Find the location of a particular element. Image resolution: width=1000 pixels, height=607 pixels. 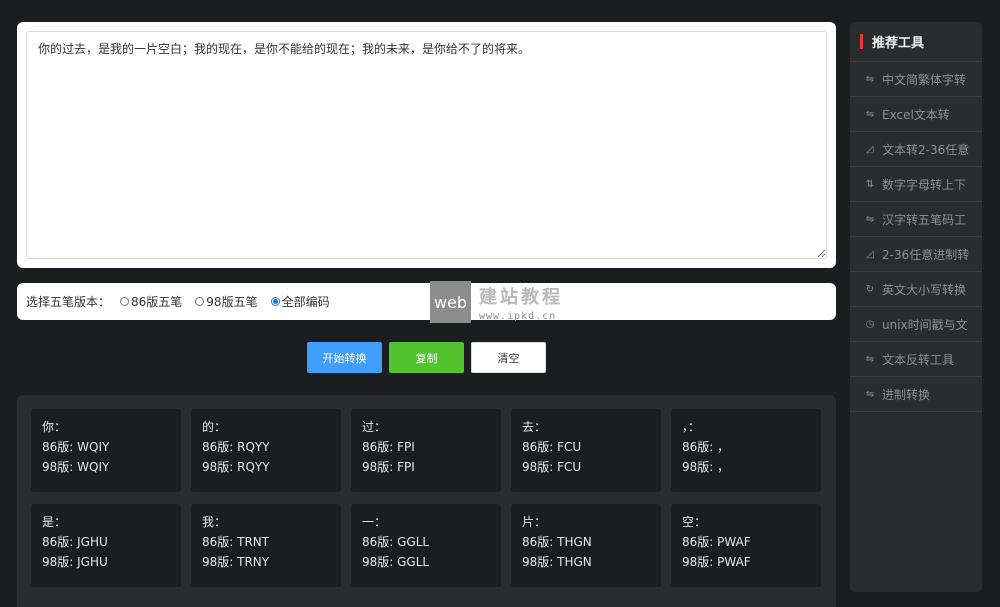

refresh-icon: ↻ is located at coordinates (870, 289).